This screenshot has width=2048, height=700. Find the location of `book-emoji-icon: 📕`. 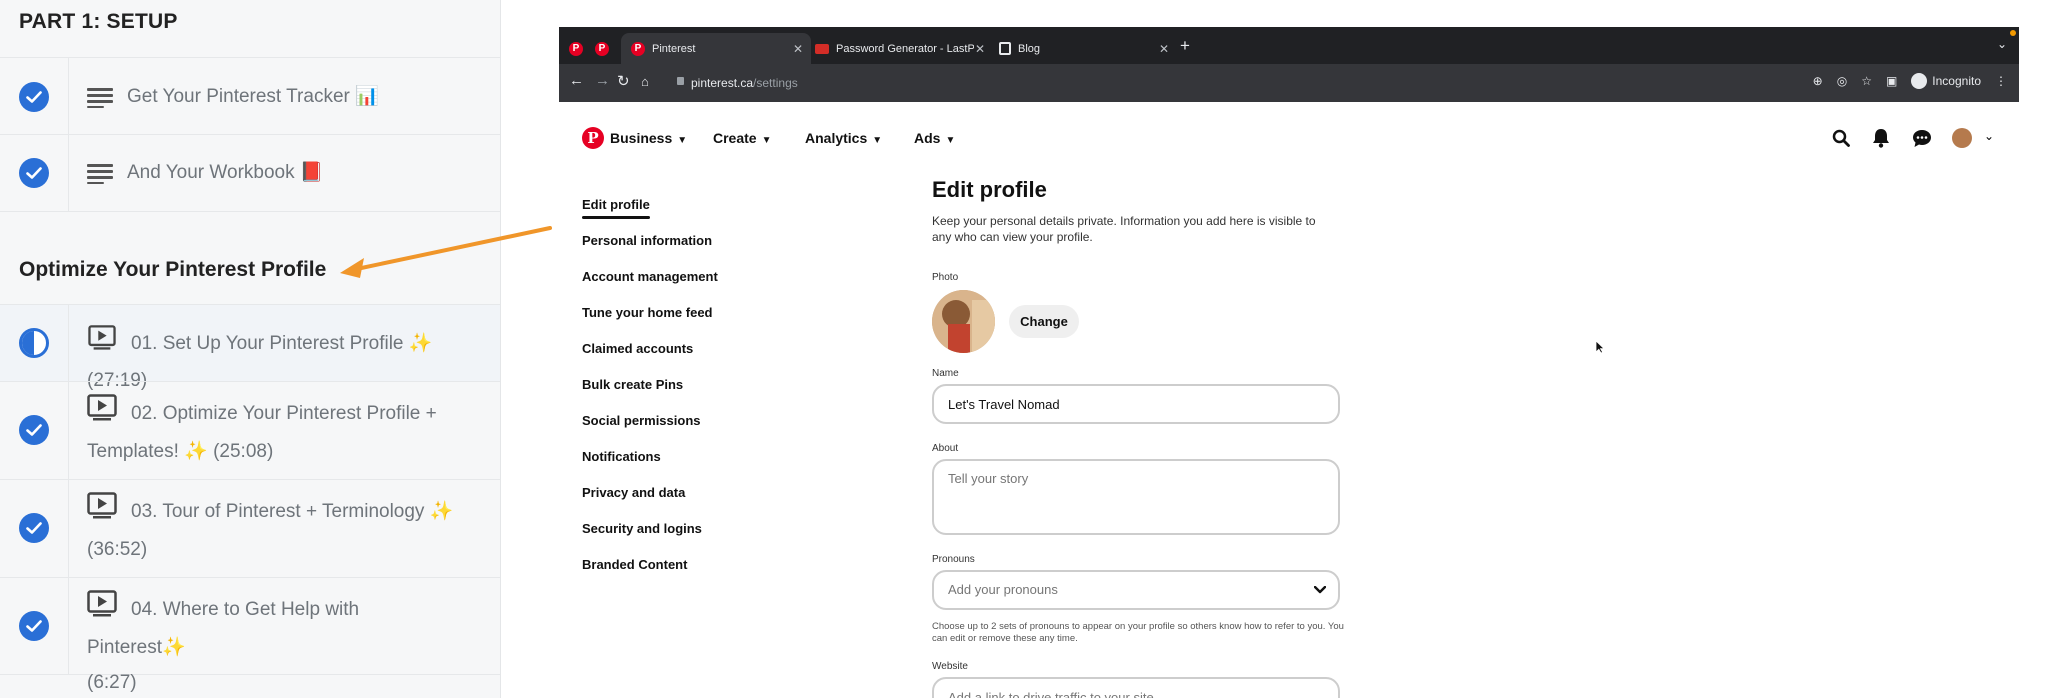

book-emoji-icon: 📕 is located at coordinates (311, 172).